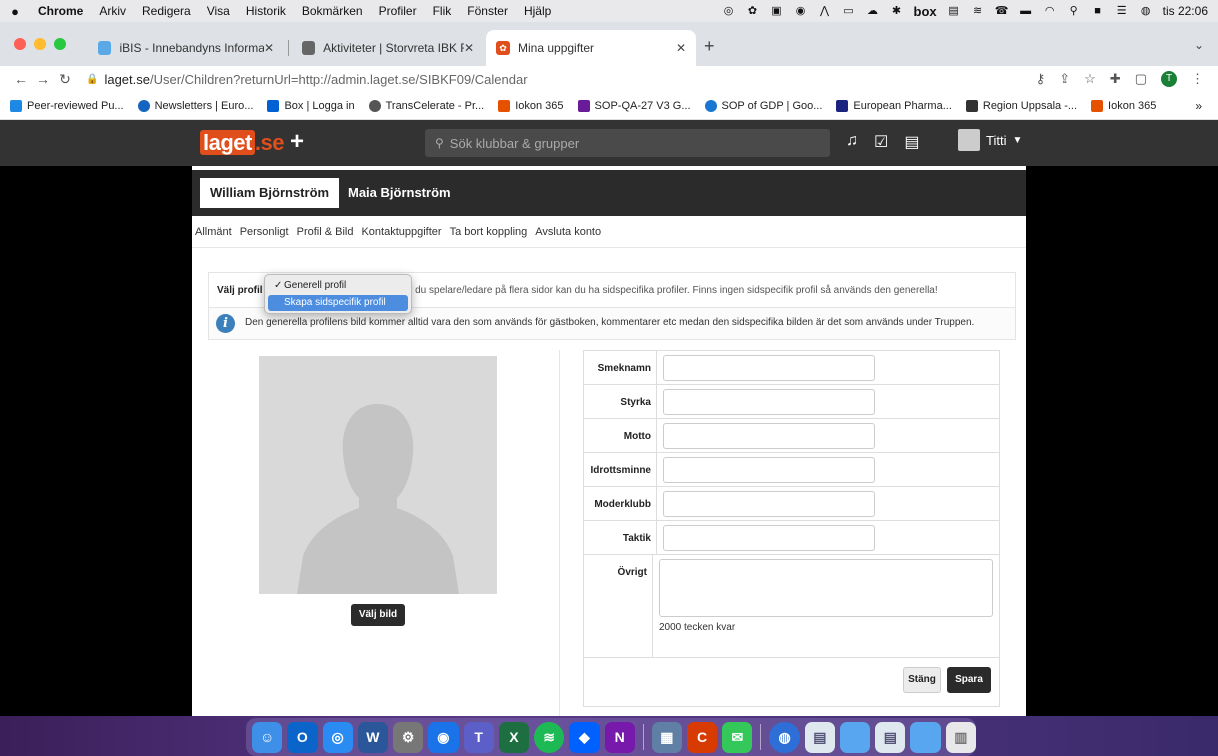 The width and height of the screenshot is (1218, 756). I want to click on folder-icon, so click(855, 737).